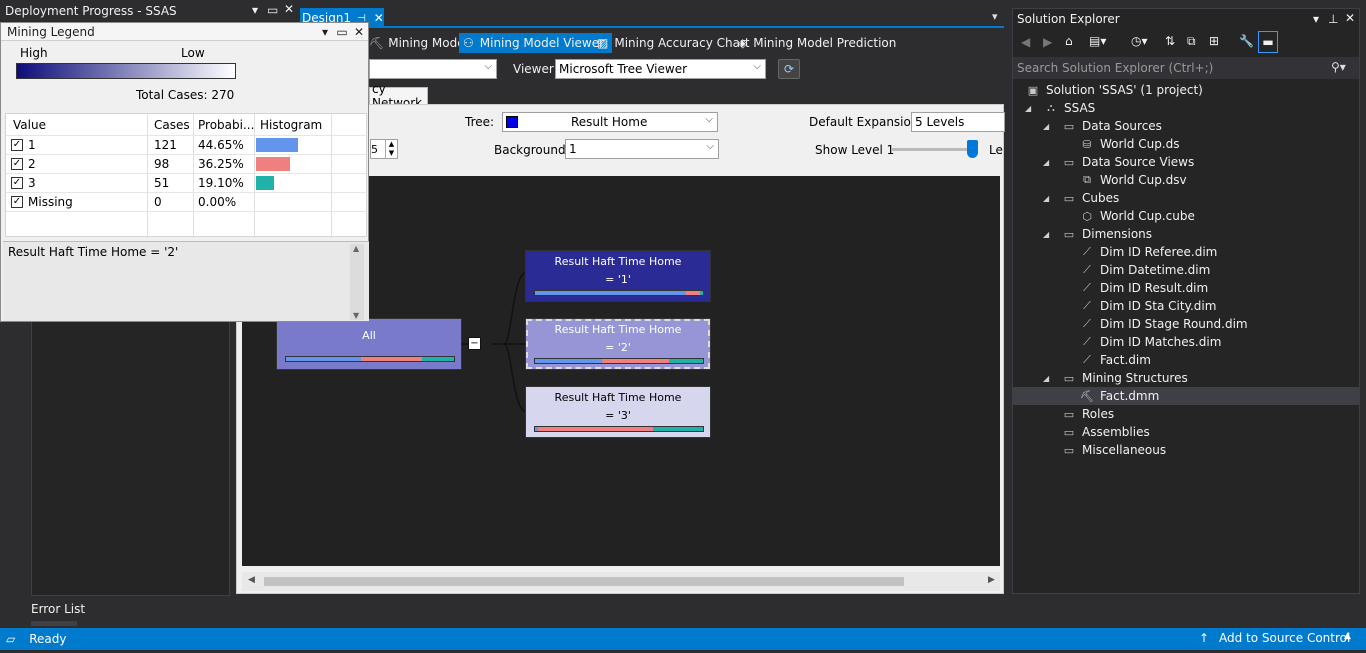  I want to click on tree-node-all: All, so click(369, 344).